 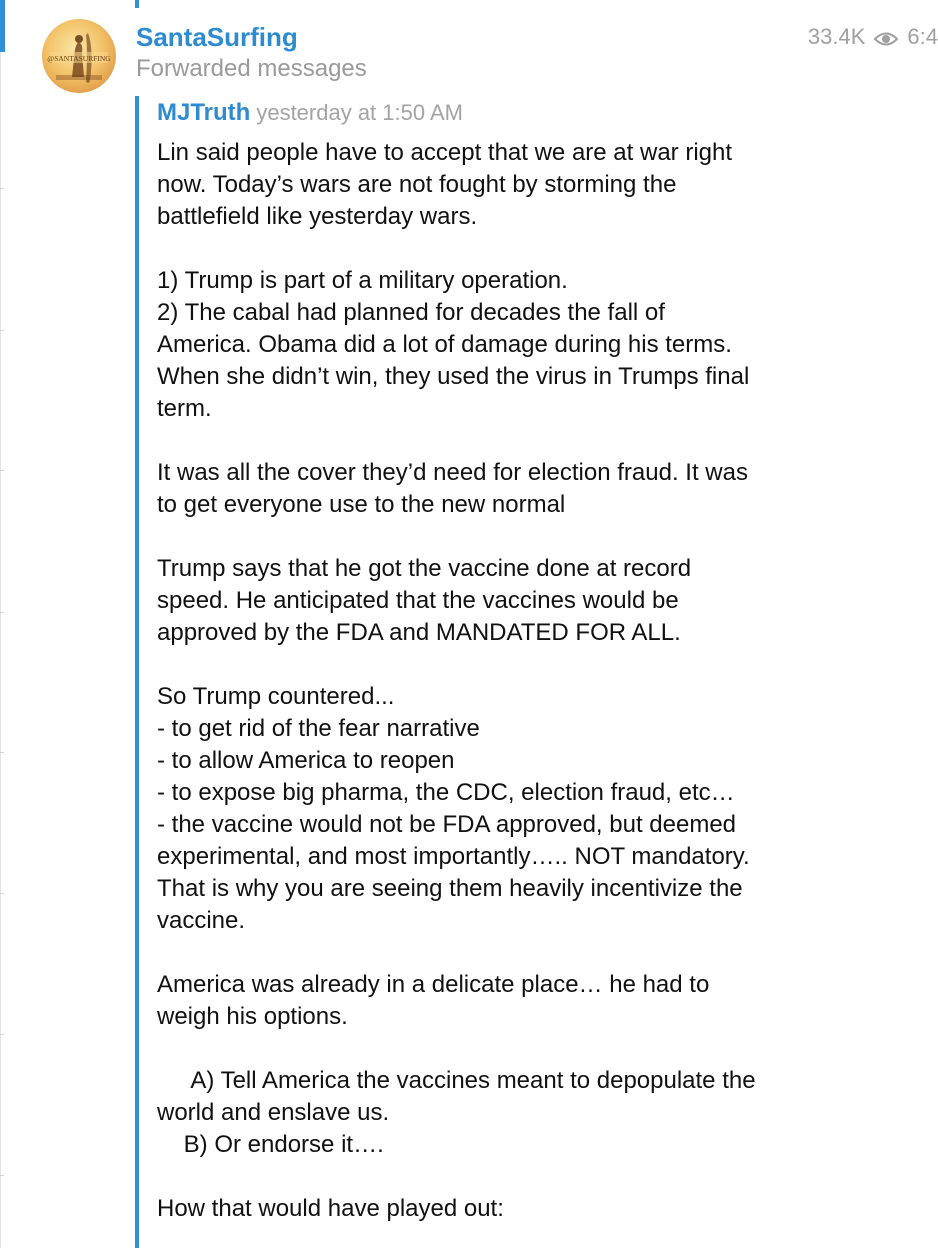 I want to click on message-line: - to allow America to reopen, so click(x=306, y=760).